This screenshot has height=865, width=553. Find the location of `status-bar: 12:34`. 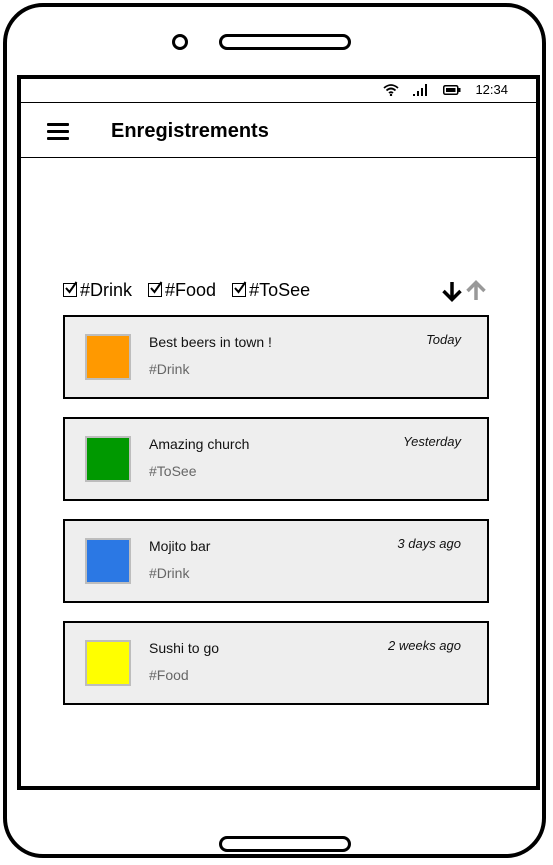

status-bar: 12:34 is located at coordinates (278, 91).